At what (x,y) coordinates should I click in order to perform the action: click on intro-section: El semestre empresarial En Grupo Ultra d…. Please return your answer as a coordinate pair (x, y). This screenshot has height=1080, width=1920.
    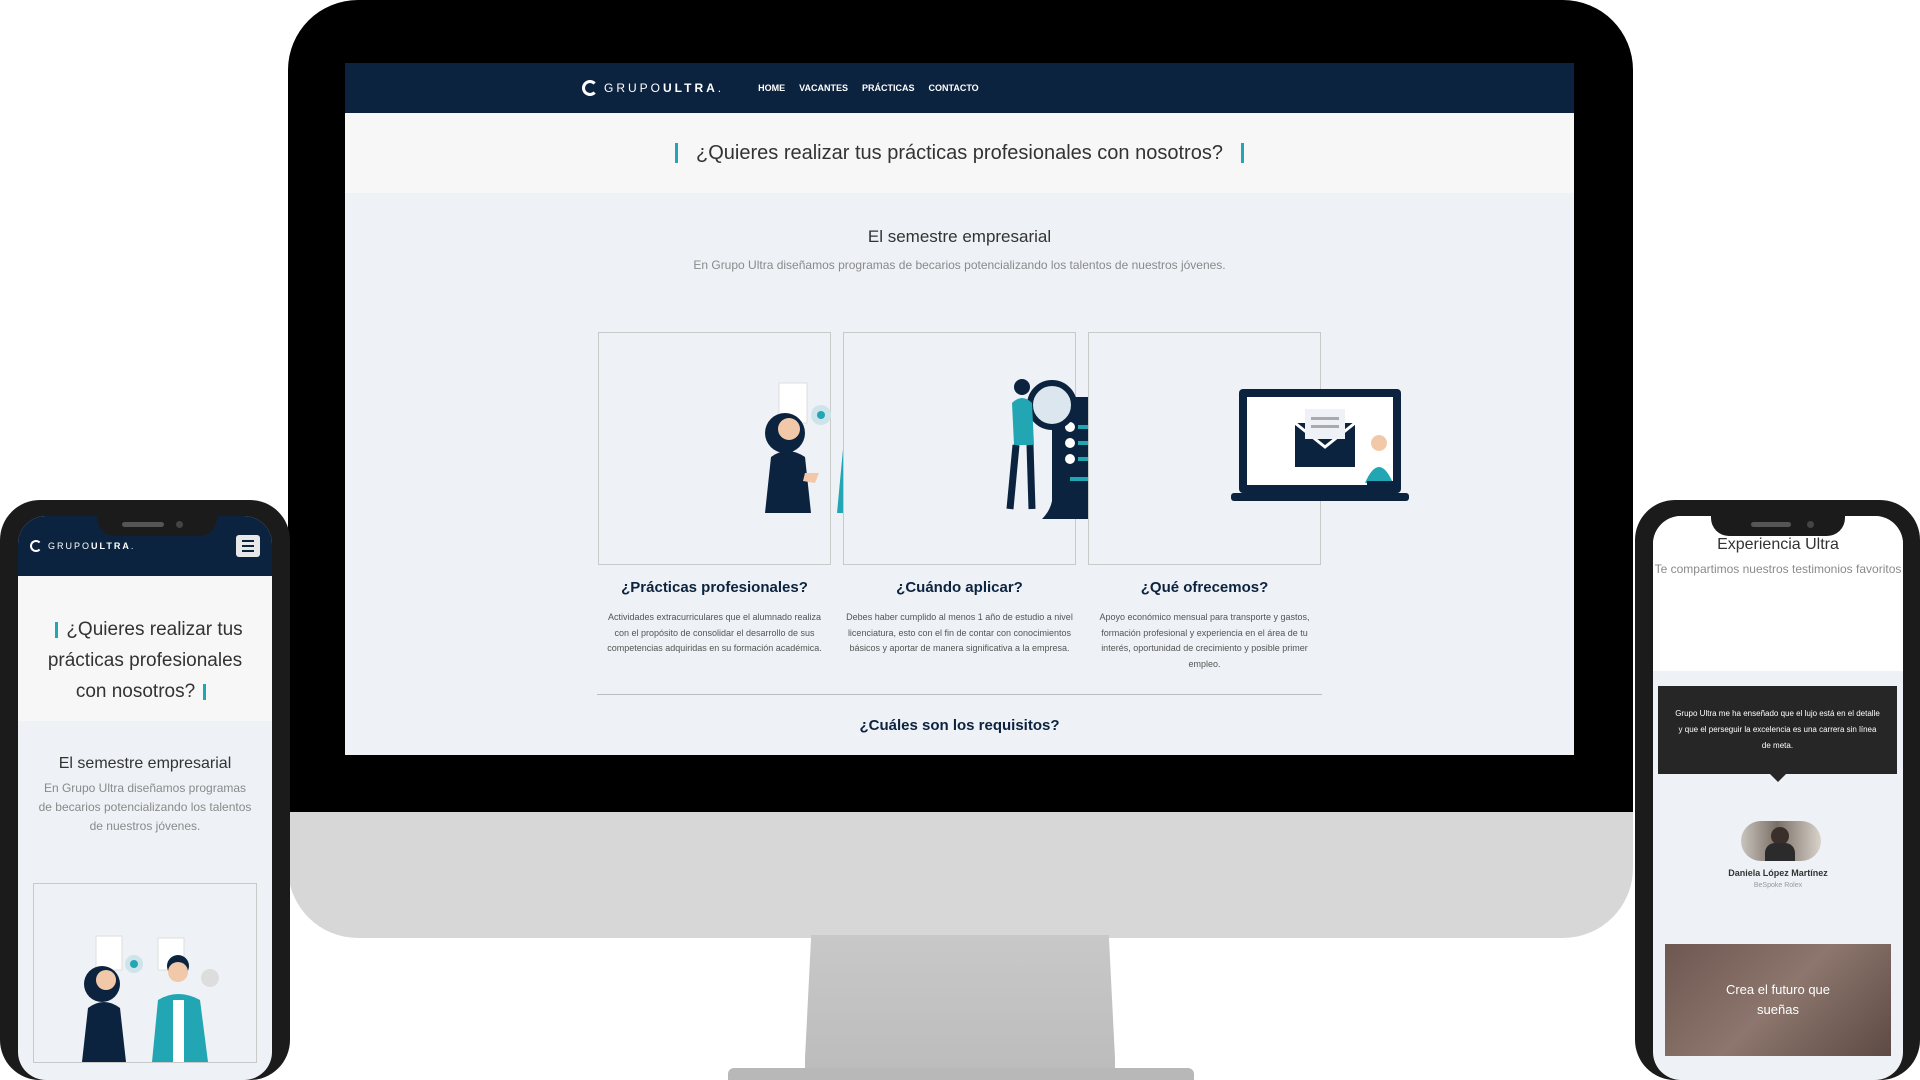
    Looking at the image, I should click on (959, 251).